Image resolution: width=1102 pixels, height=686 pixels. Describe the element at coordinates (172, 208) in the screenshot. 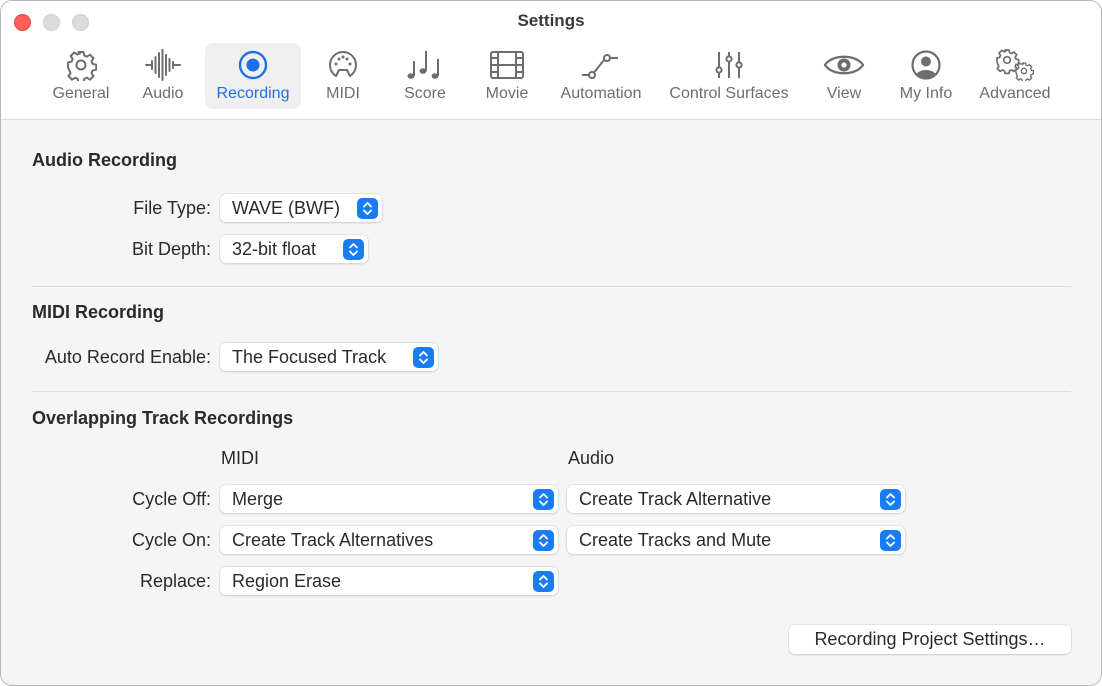

I see `file-type-label: File Type:` at that location.